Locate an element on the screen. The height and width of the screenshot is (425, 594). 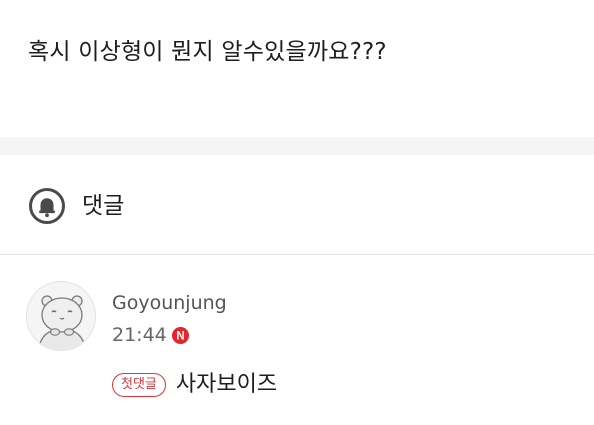
avatar is located at coordinates (61, 316).